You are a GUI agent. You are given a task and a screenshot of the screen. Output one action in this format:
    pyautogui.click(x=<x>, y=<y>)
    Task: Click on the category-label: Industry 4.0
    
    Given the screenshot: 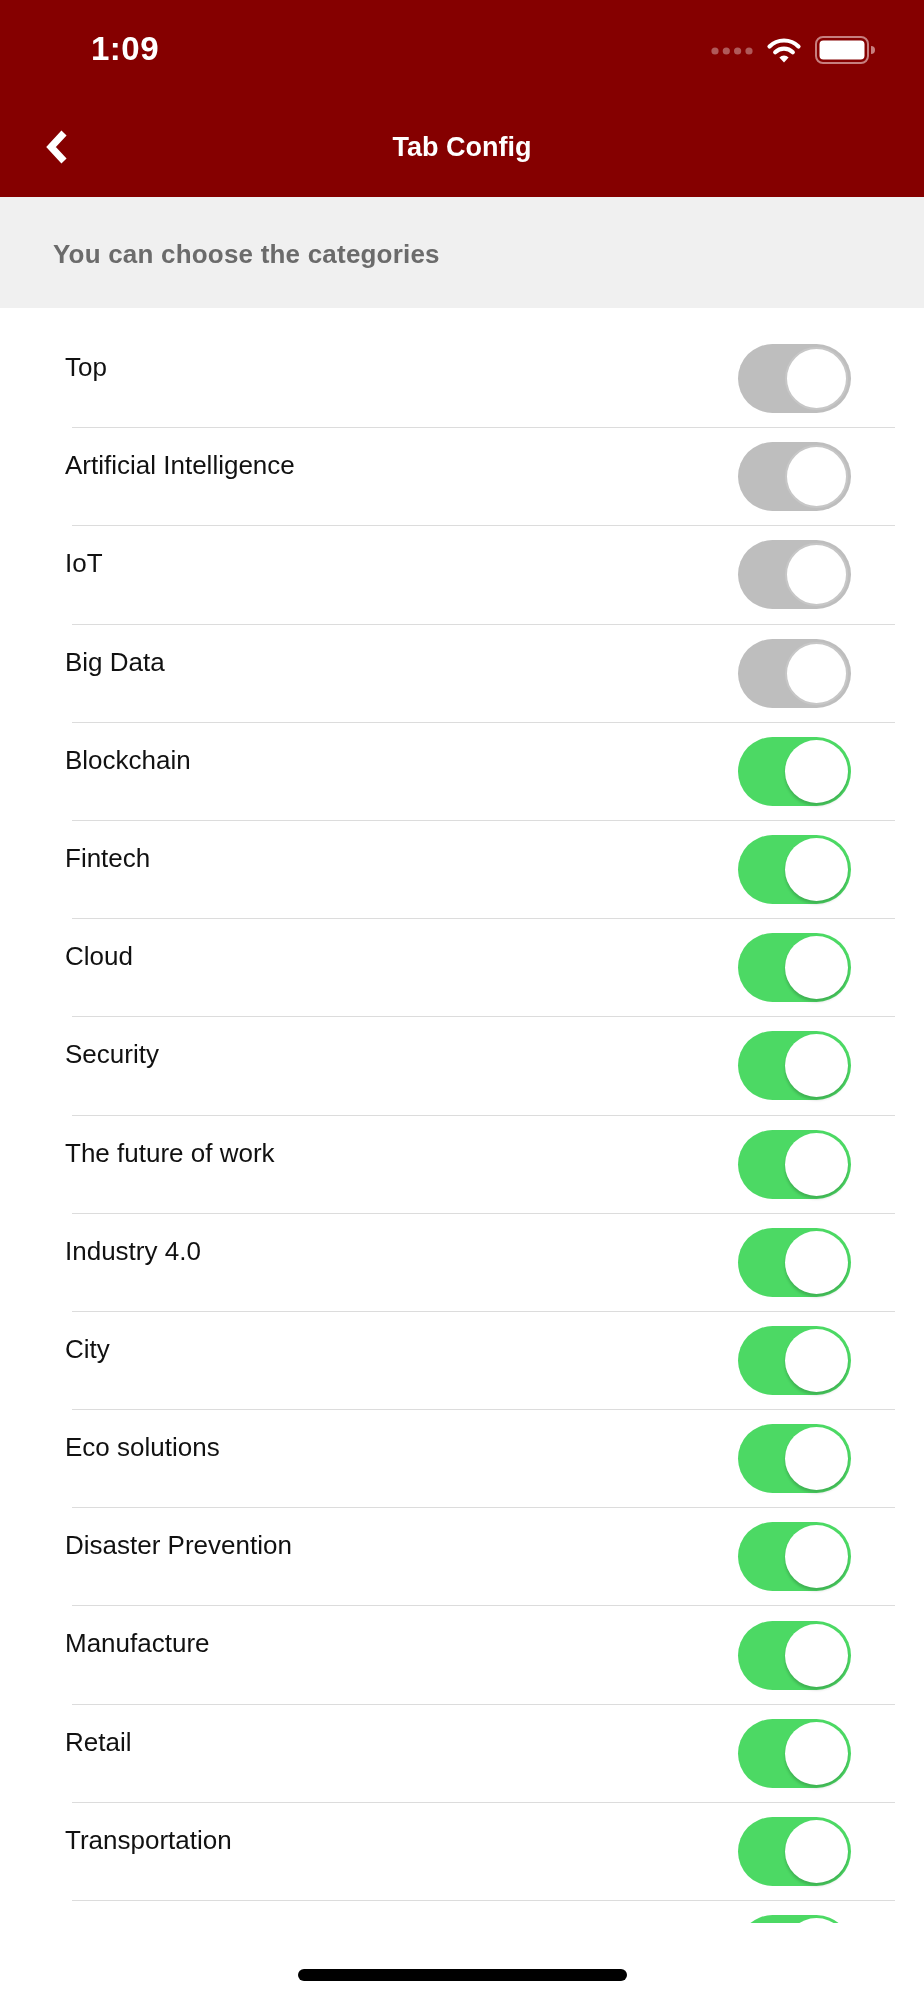 What is the action you would take?
    pyautogui.click(x=133, y=1250)
    